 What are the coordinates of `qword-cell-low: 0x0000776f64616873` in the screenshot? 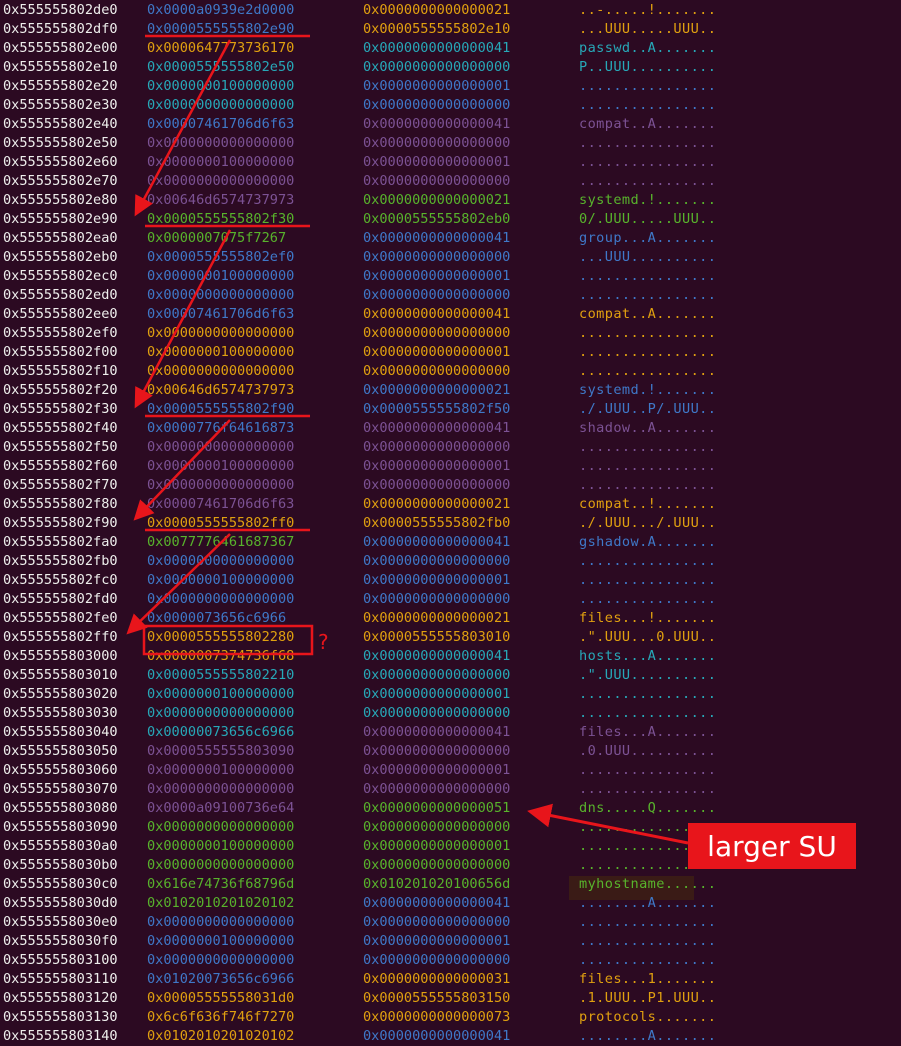 It's located at (221, 428).